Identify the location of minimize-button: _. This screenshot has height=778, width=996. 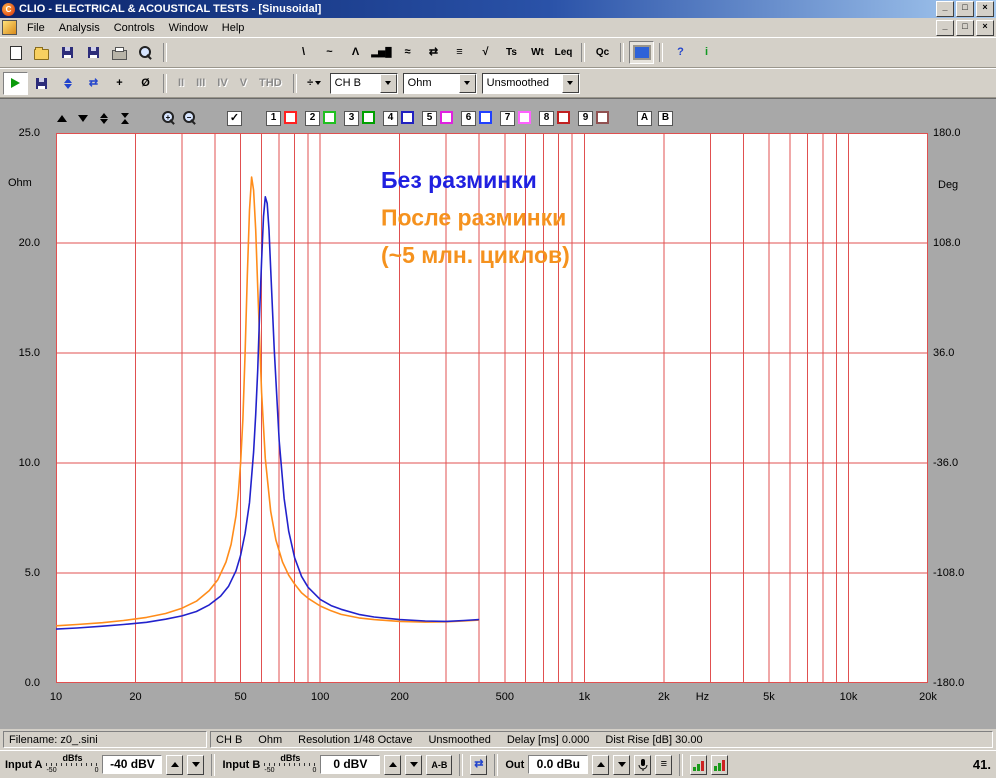
(945, 9).